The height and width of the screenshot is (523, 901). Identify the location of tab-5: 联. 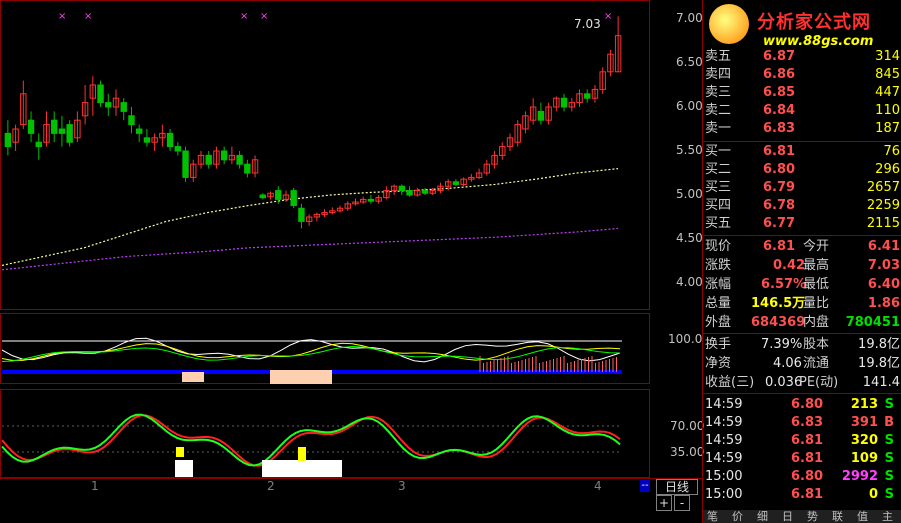
(837, 516).